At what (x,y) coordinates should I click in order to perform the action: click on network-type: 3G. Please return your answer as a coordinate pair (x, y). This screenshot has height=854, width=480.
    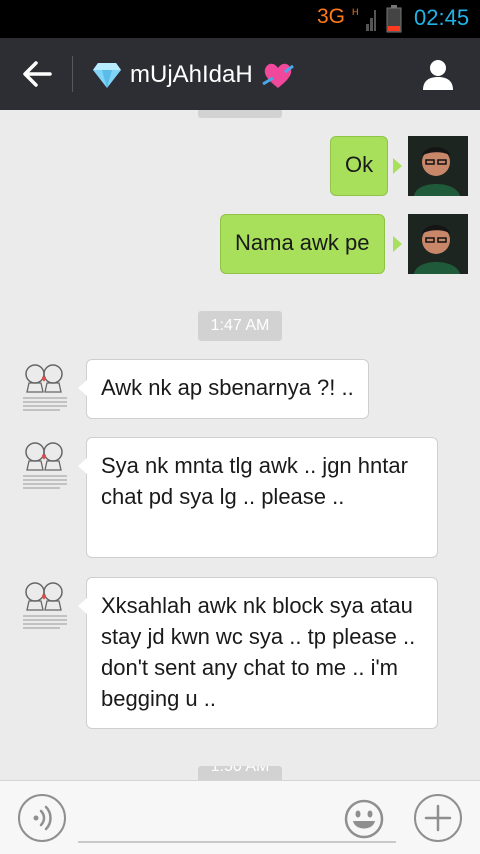
    Looking at the image, I should click on (331, 16).